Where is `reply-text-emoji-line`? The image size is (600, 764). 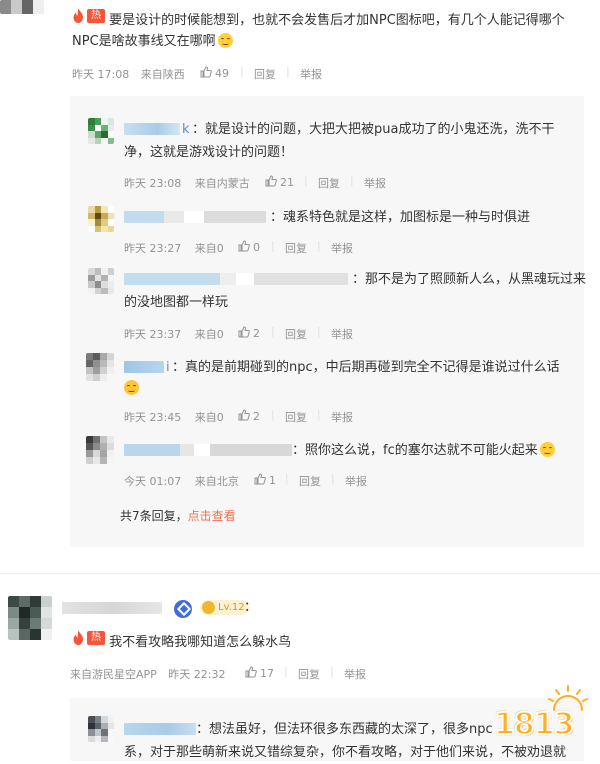
reply-text-emoji-line is located at coordinates (131, 389).